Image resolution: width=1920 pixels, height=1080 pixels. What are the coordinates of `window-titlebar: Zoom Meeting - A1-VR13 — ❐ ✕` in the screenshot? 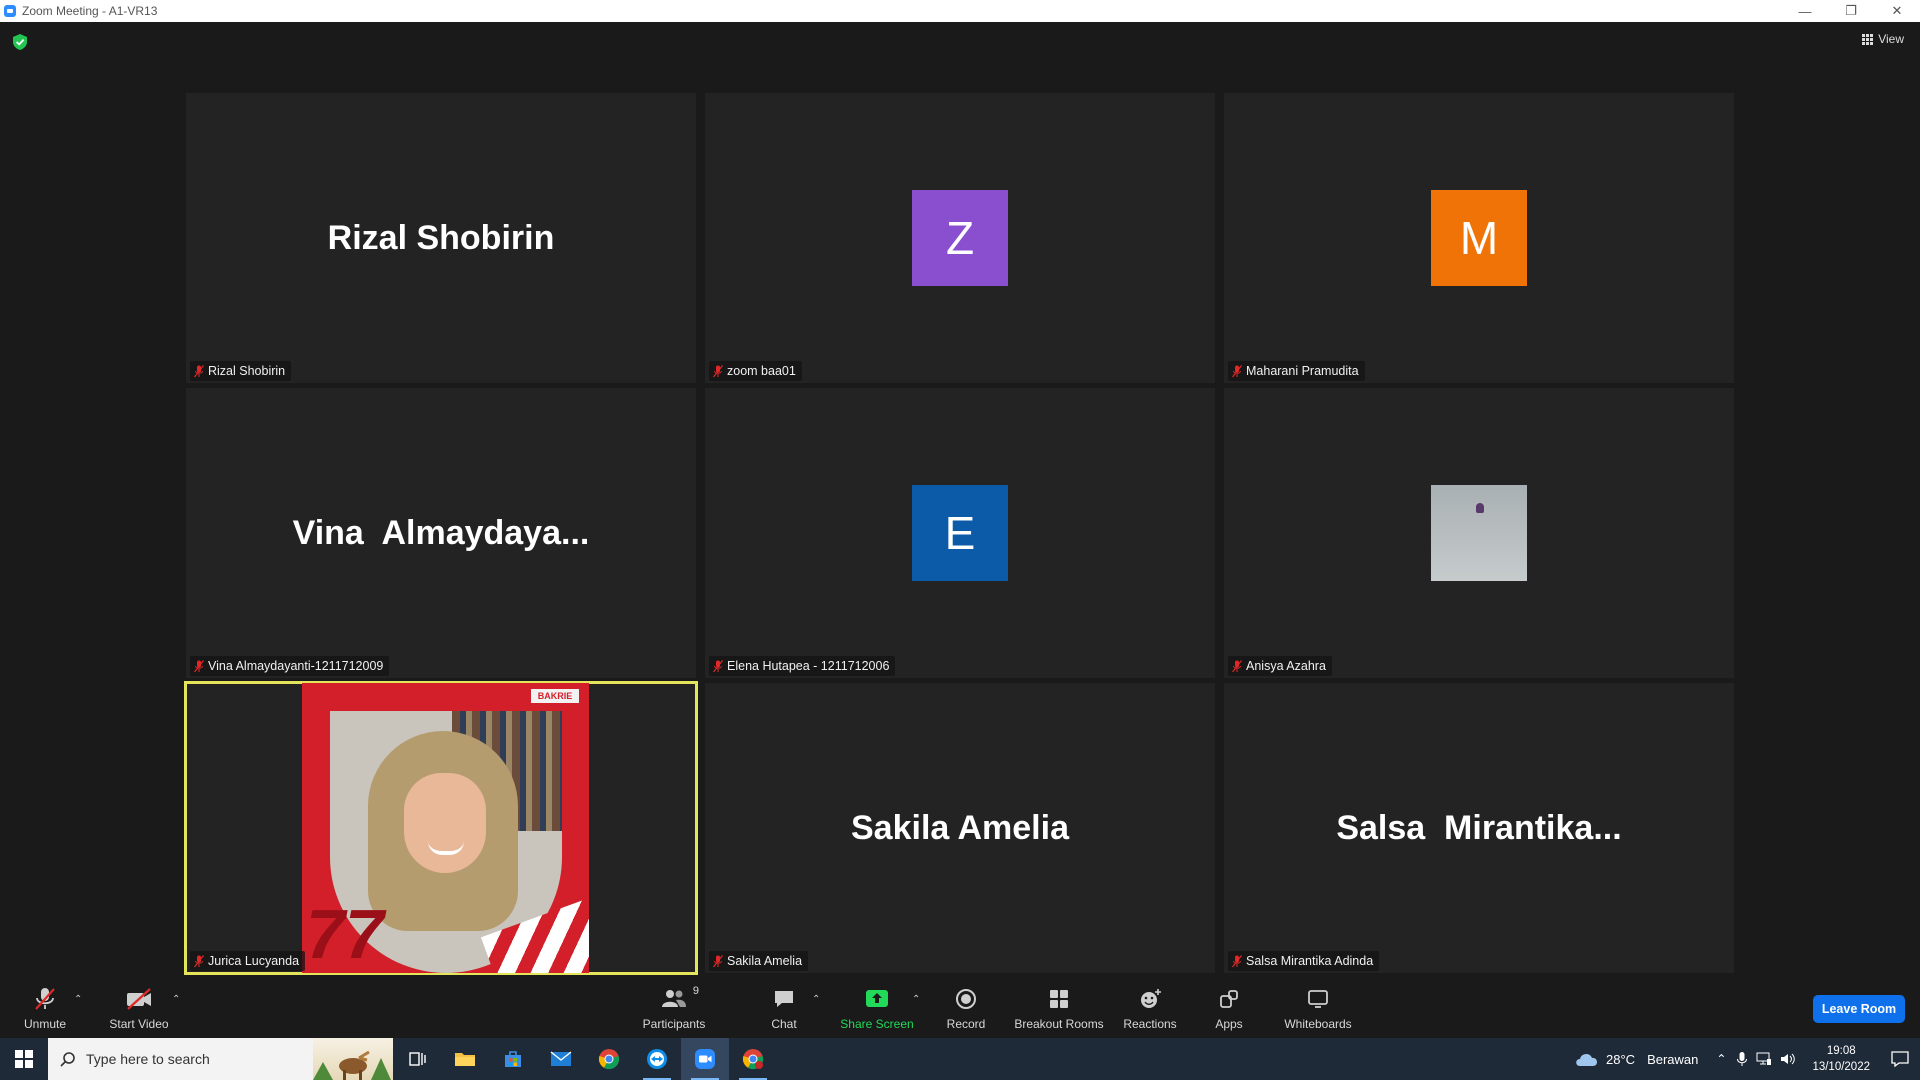 It's located at (960, 11).